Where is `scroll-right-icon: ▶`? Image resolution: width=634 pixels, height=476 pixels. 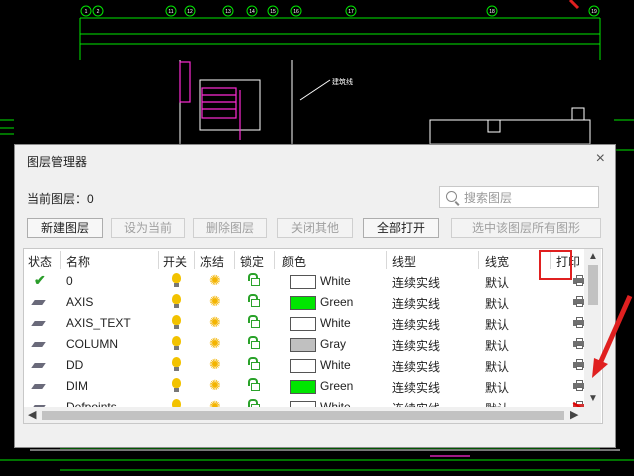
scroll-right-icon: ▶ is located at coordinates (574, 414).